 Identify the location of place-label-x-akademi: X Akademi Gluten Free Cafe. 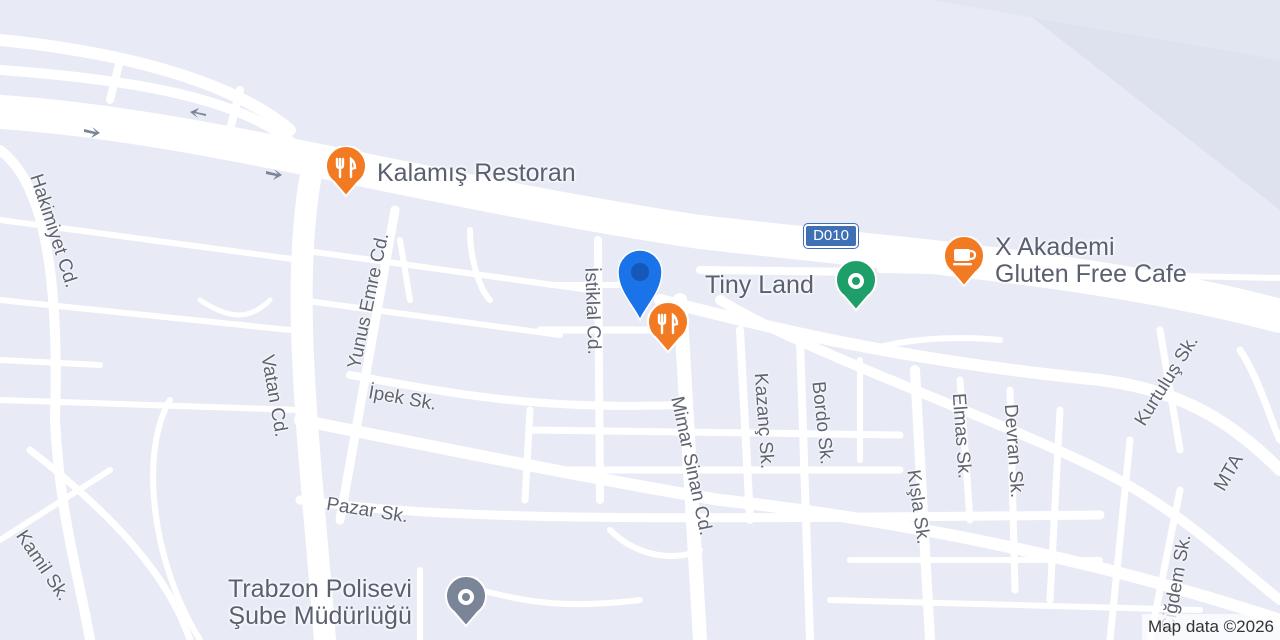
(1091, 261).